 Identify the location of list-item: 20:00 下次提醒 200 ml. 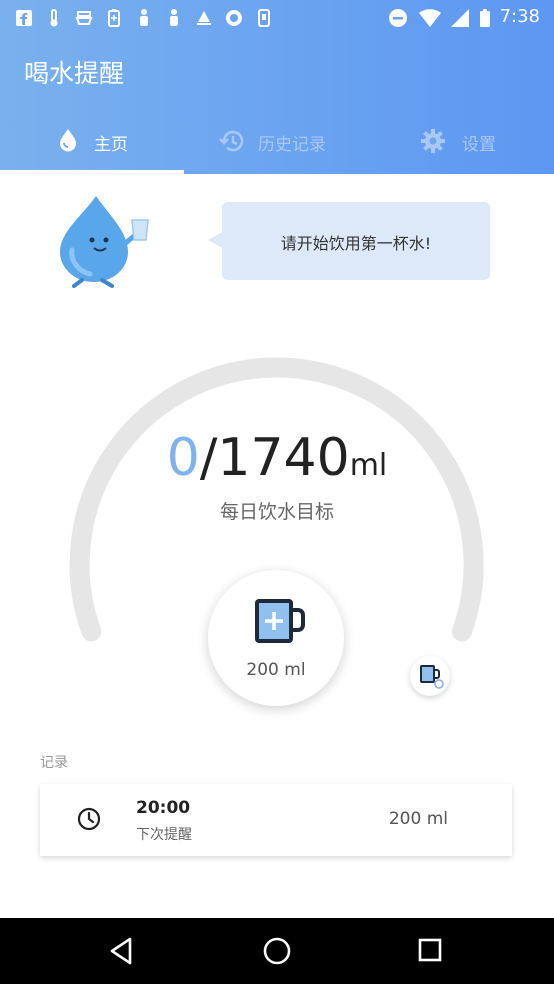
(276, 820).